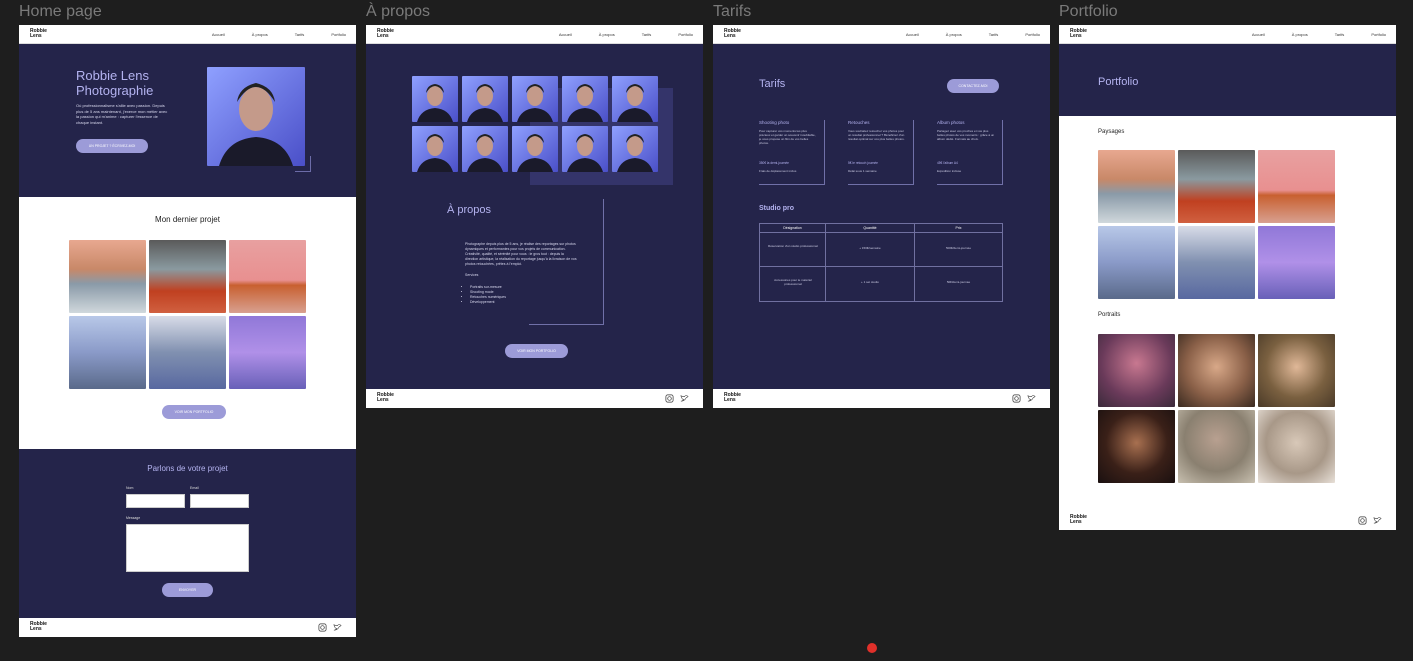 The height and width of the screenshot is (661, 1413). Describe the element at coordinates (947, 163) in the screenshot. I see `price-amount: 45€ l'album A4` at that location.